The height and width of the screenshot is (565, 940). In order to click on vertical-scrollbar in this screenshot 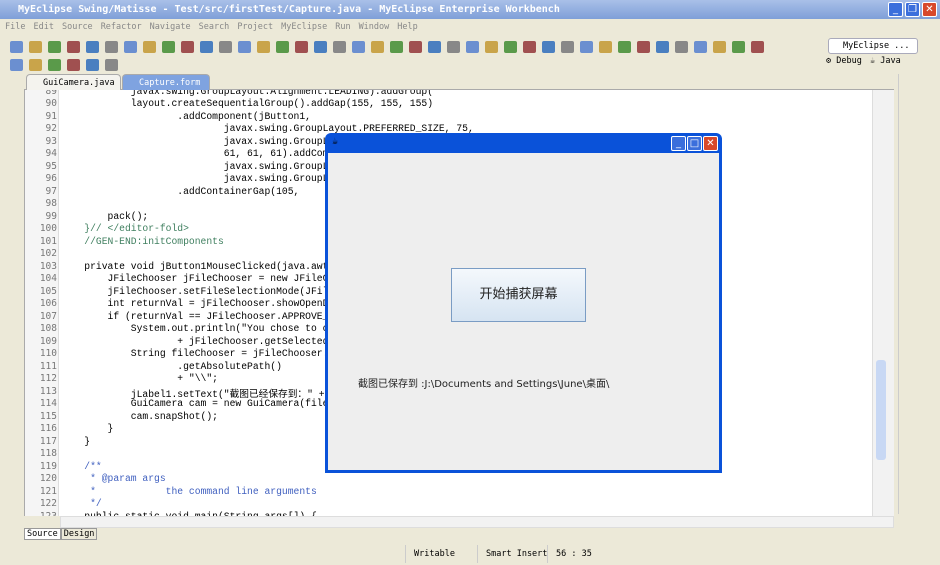, I will do `click(883, 303)`.